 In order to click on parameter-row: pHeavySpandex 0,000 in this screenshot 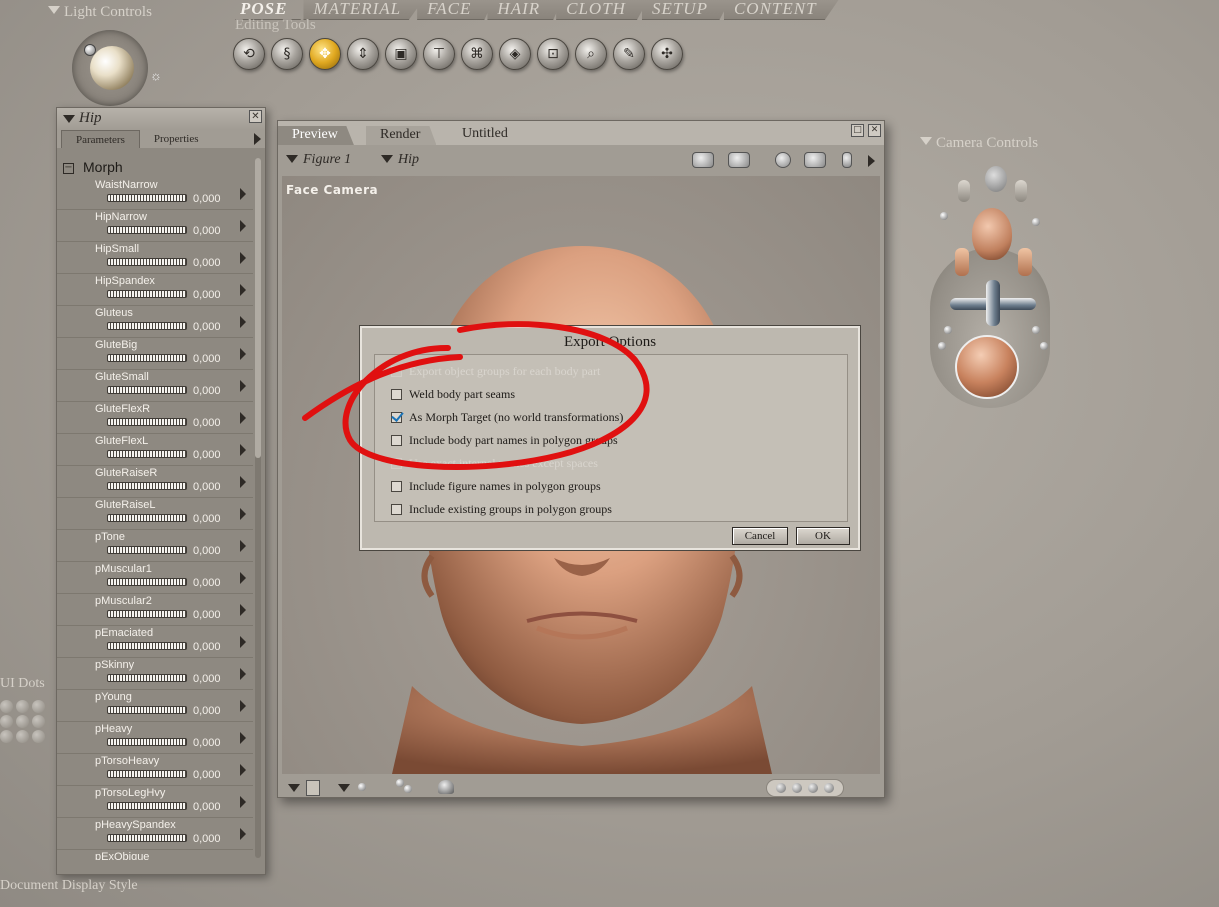, I will do `click(155, 834)`.